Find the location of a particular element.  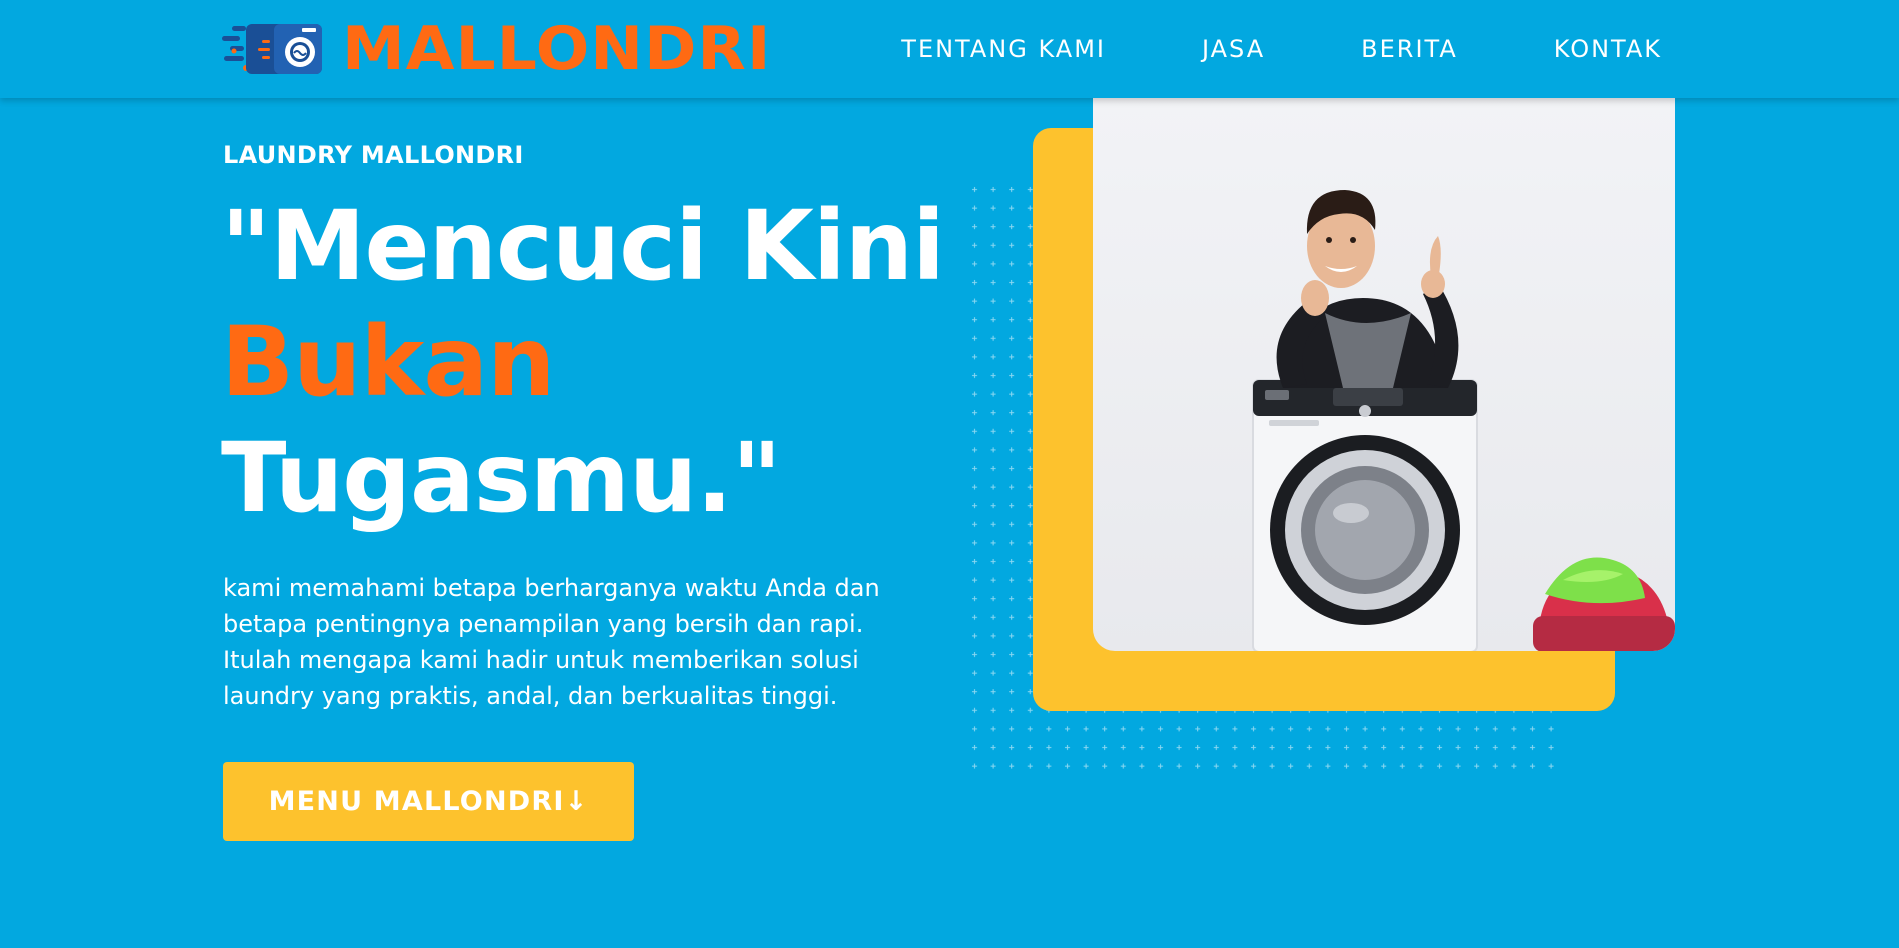

hero-eyebrow: LAUNDRY MALLONDRI is located at coordinates (373, 155).